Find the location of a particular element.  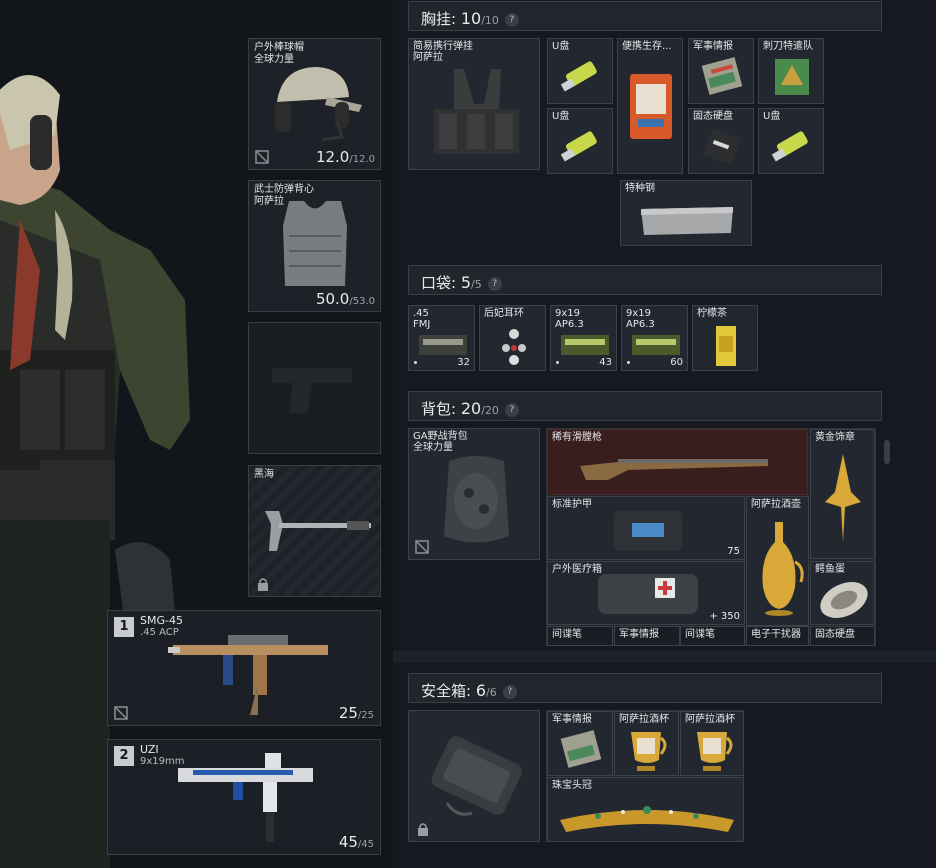

bp-item-military-intel: 军事情报 is located at coordinates (647, 636).